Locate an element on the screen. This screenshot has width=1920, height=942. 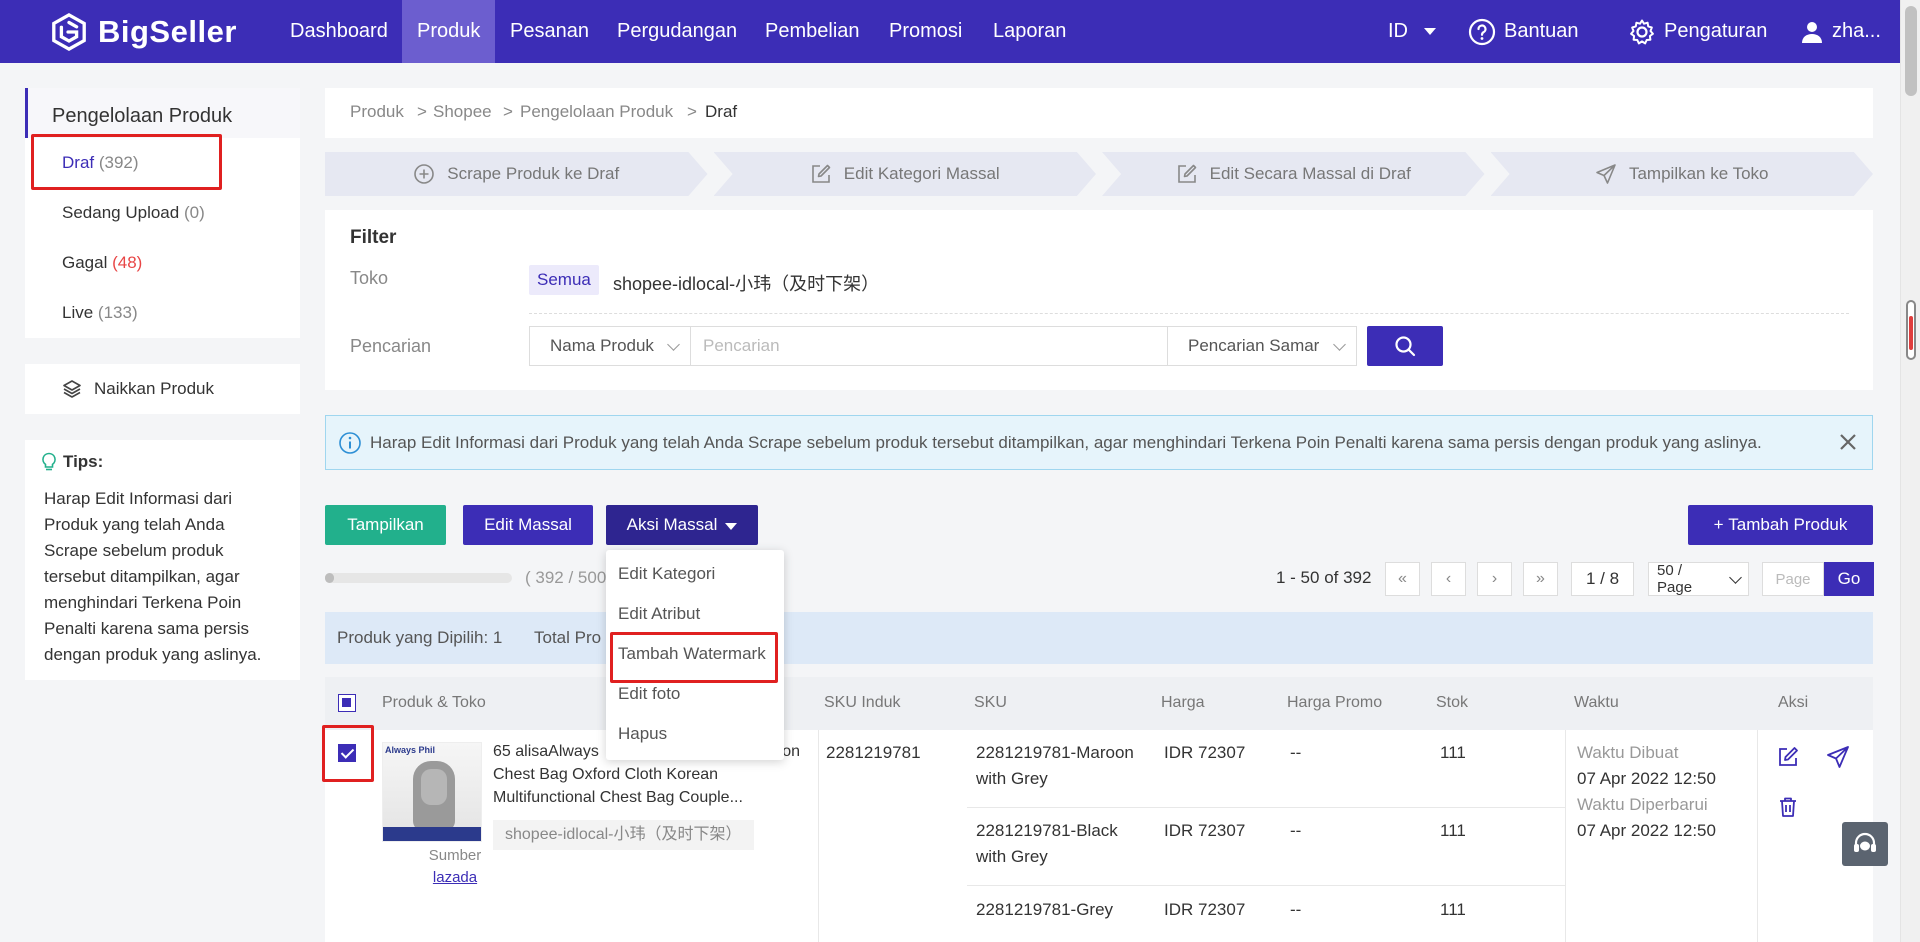
product-title-line1: 65 alisaAlways is located at coordinates (546, 751).